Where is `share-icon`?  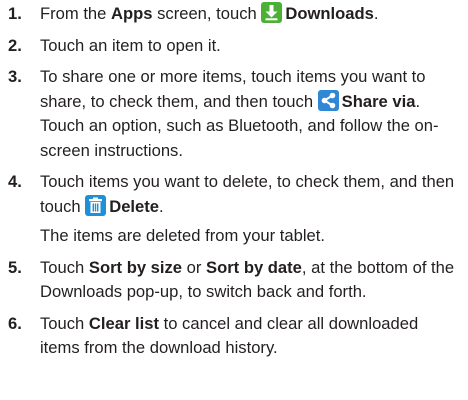 share-icon is located at coordinates (328, 100).